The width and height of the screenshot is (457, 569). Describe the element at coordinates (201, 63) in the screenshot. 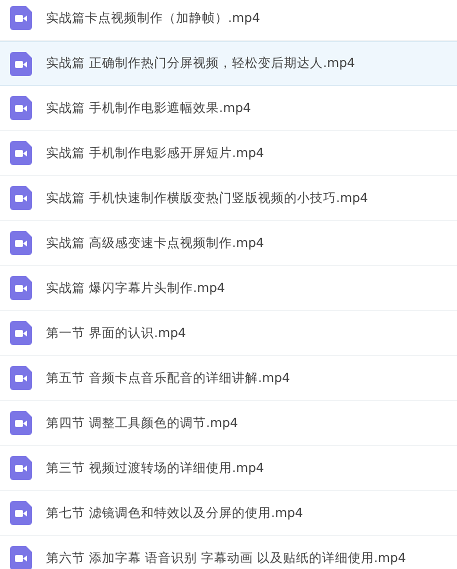

I see `file-name: 实战篇 正确制作热门分屏视频，轻松变后期达人.mp4` at that location.